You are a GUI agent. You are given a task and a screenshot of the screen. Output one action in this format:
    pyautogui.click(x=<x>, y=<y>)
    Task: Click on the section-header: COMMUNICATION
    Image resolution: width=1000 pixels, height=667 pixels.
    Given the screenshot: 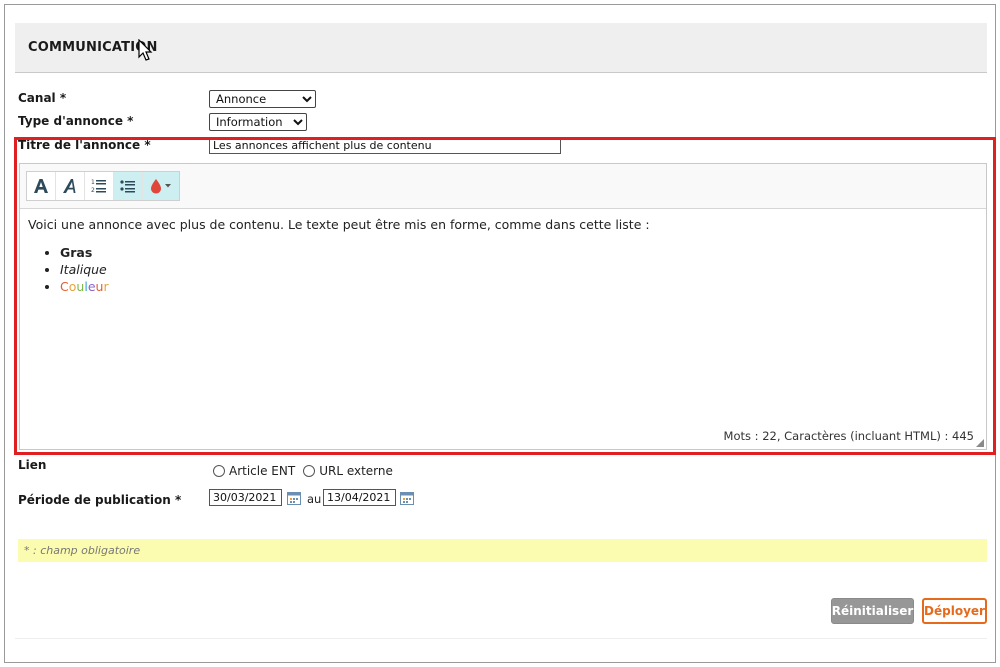 What is the action you would take?
    pyautogui.click(x=501, y=48)
    